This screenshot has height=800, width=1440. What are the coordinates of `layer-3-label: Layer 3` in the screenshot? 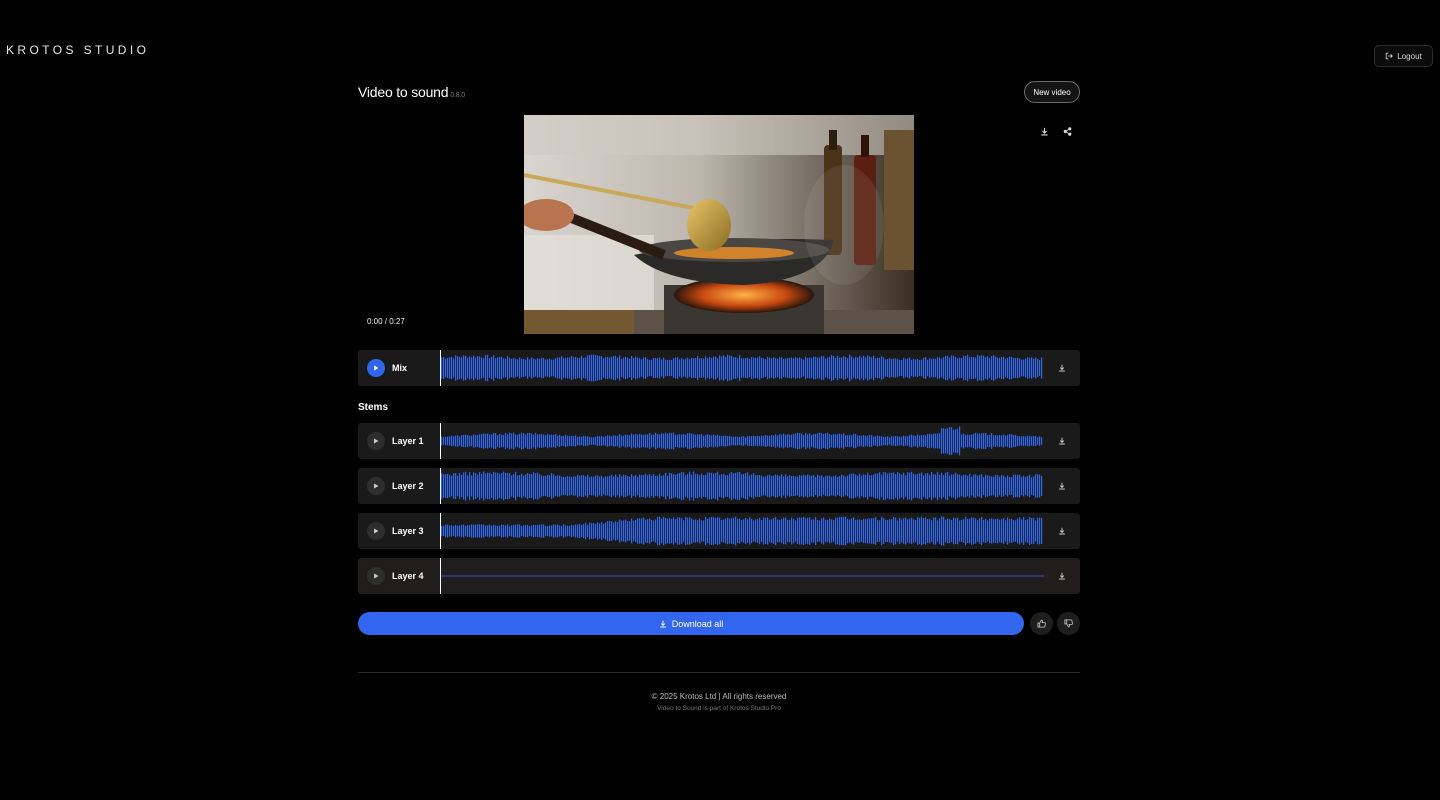 It's located at (408, 531).